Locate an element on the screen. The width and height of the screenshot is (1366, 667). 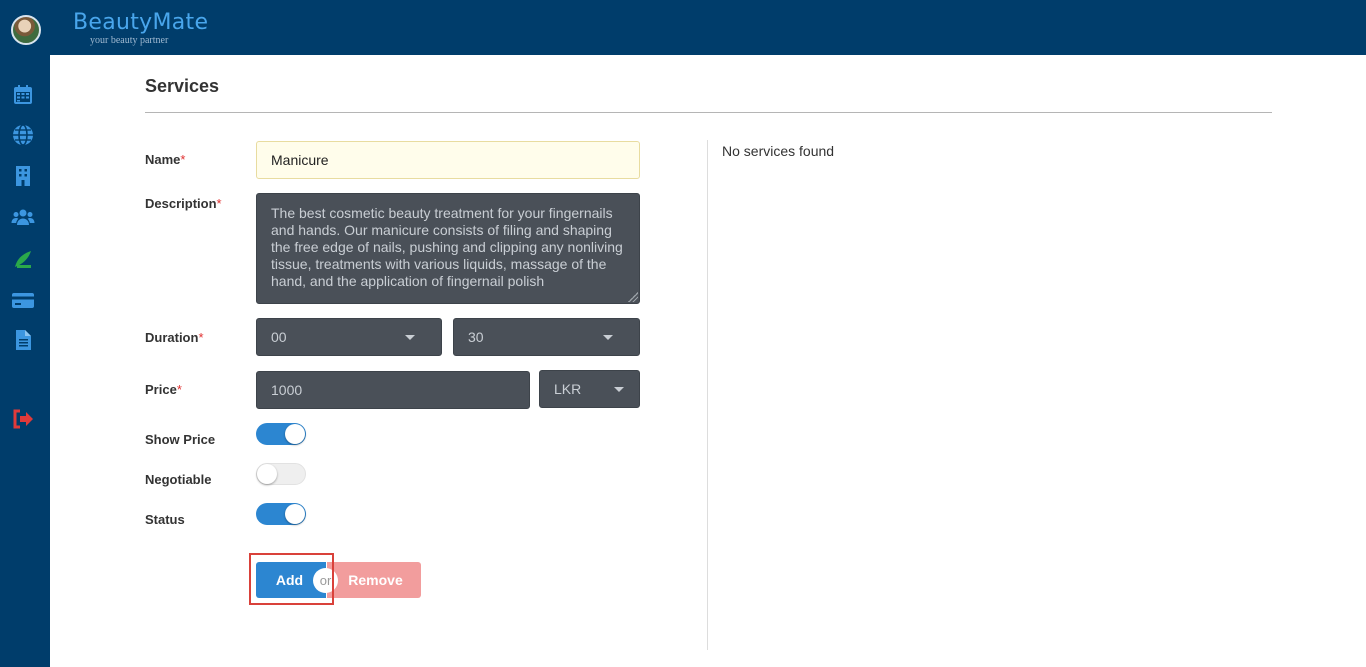
duration-minutes-value: 30 is located at coordinates (476, 337).